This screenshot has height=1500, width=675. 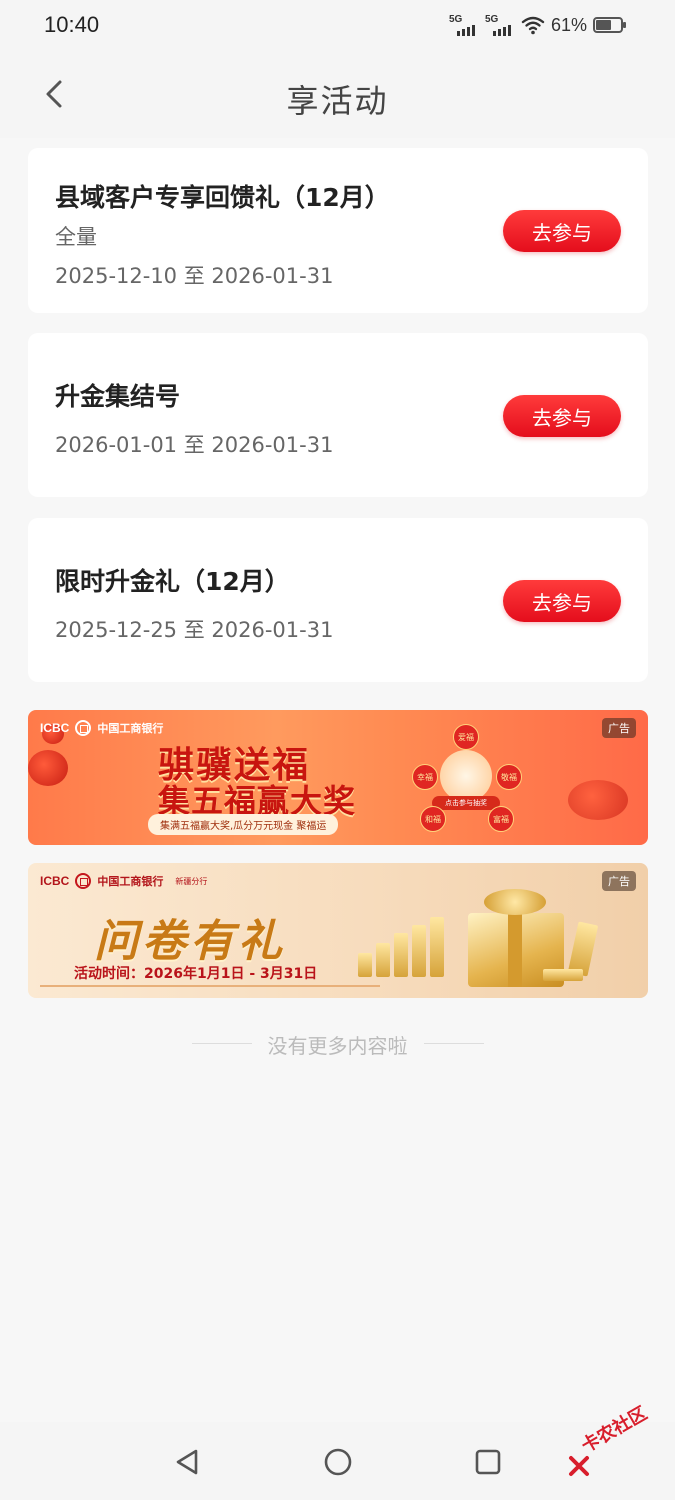 I want to click on activity-title: 限时升金礼（12月）, so click(x=172, y=581).